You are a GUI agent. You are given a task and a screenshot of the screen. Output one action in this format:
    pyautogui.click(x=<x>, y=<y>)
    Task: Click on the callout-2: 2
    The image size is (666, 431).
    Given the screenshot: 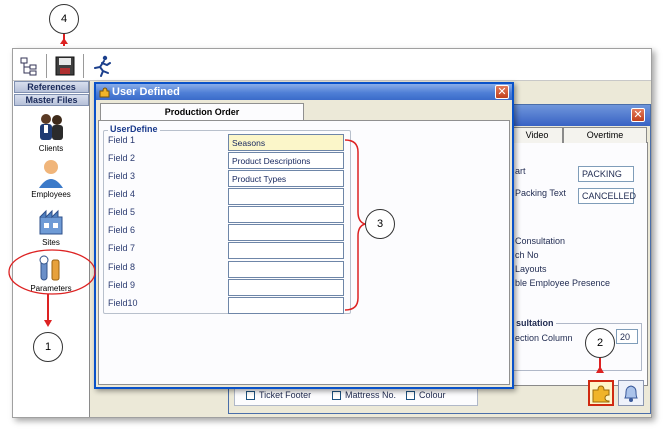 What is the action you would take?
    pyautogui.click(x=600, y=343)
    